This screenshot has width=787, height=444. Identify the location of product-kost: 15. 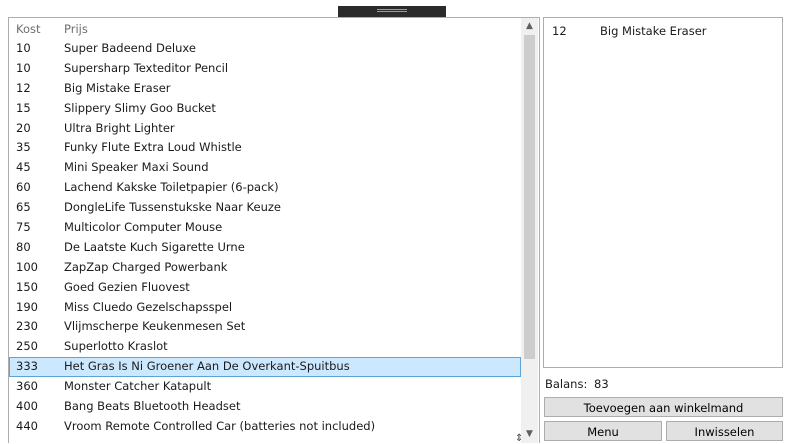
(23, 107).